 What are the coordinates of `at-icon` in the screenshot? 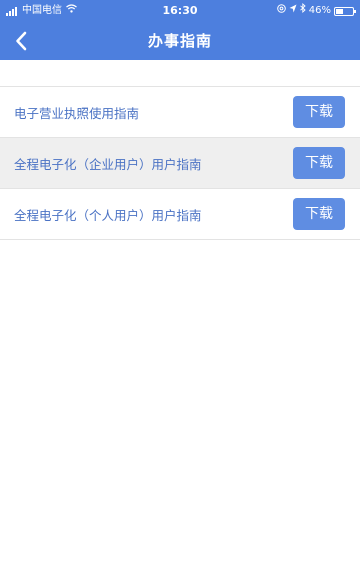 It's located at (281, 11).